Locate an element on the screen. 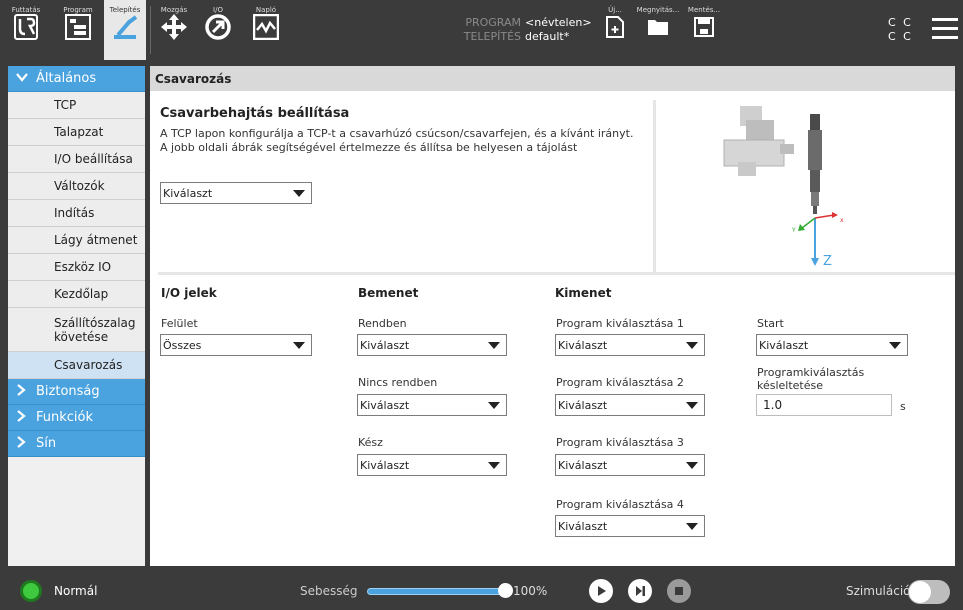 This screenshot has height=610, width=963. input-done-dropdown: Kiválaszt is located at coordinates (432, 465).